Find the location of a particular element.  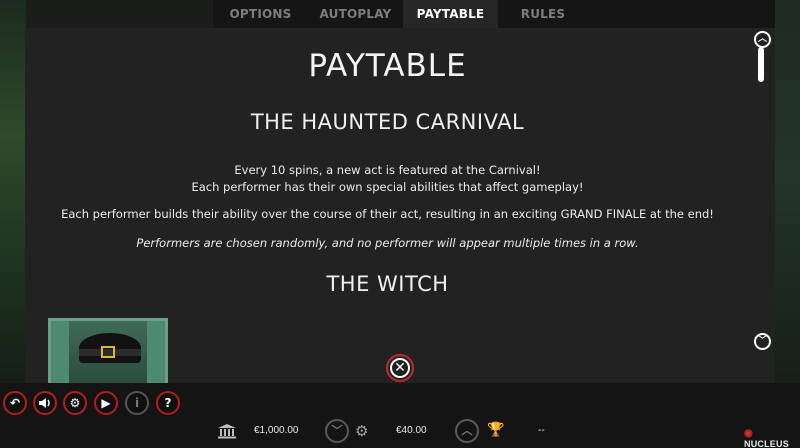

nucleus-logo: ◉ NUCLEUS is located at coordinates (772, 438).